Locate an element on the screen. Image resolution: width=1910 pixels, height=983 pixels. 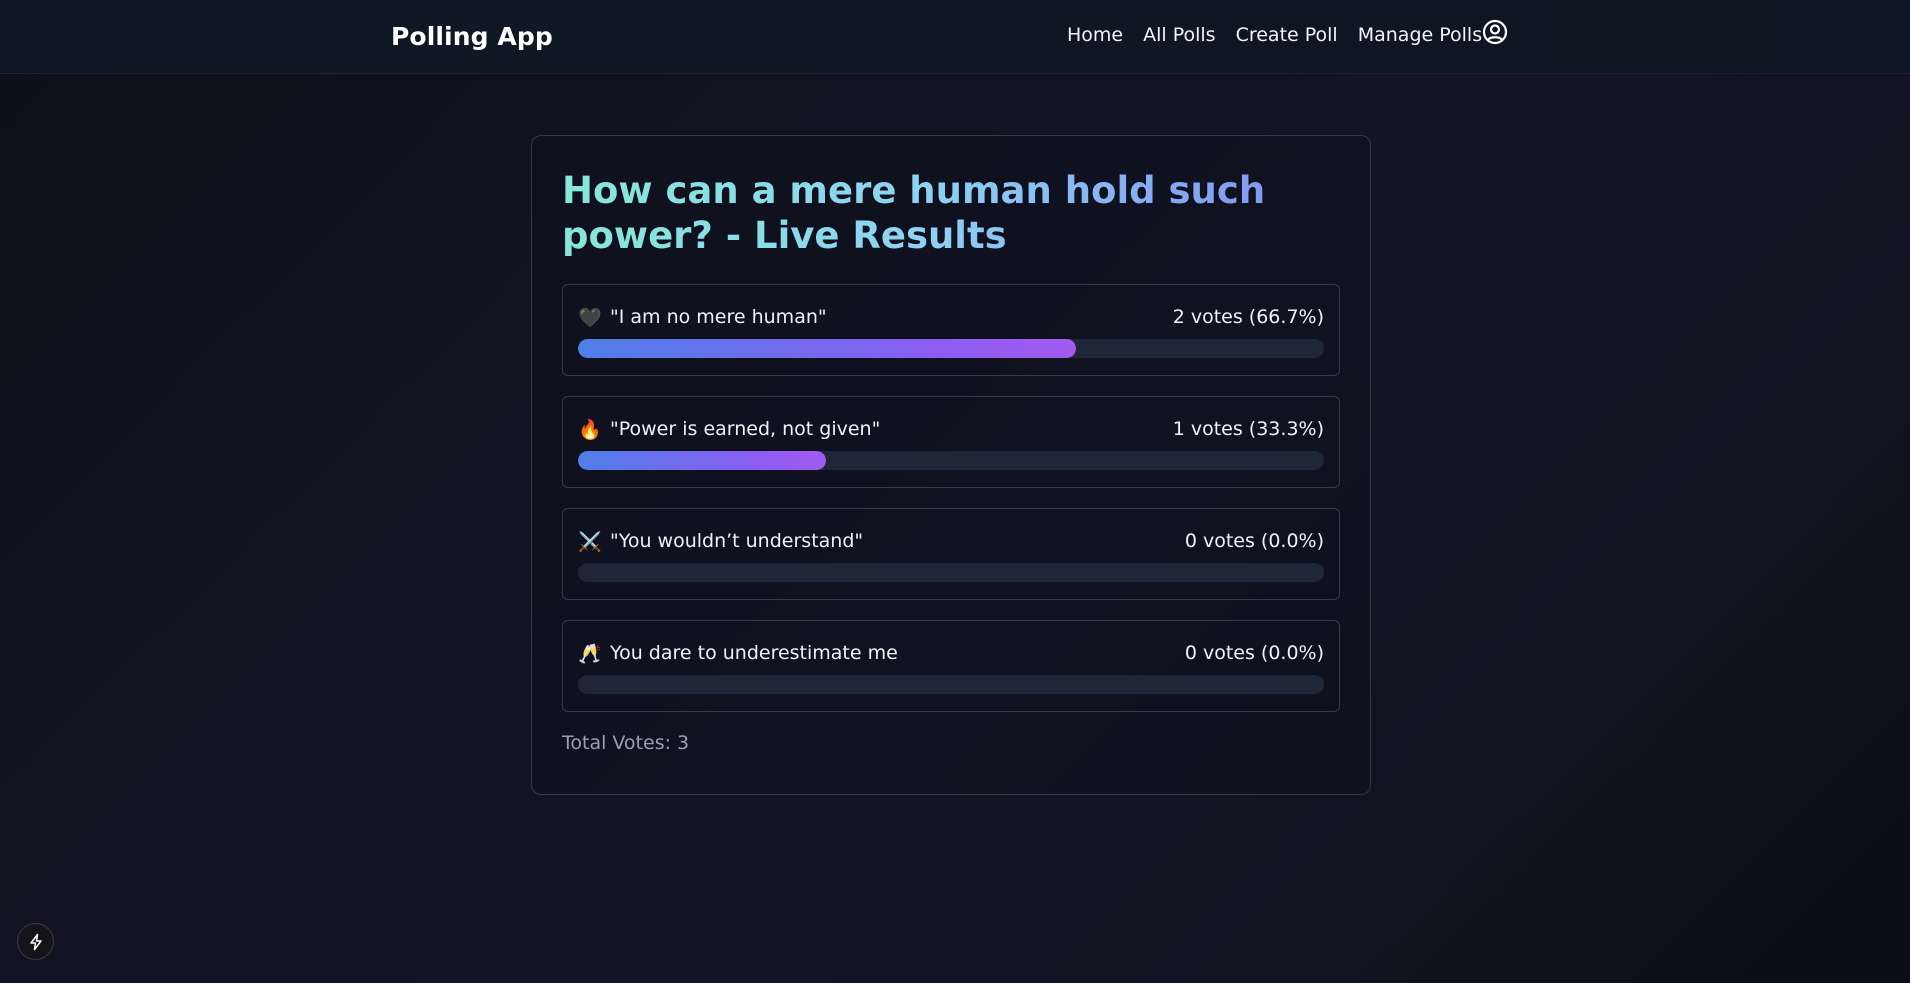
nav-create-poll: Create Poll is located at coordinates (1287, 35).